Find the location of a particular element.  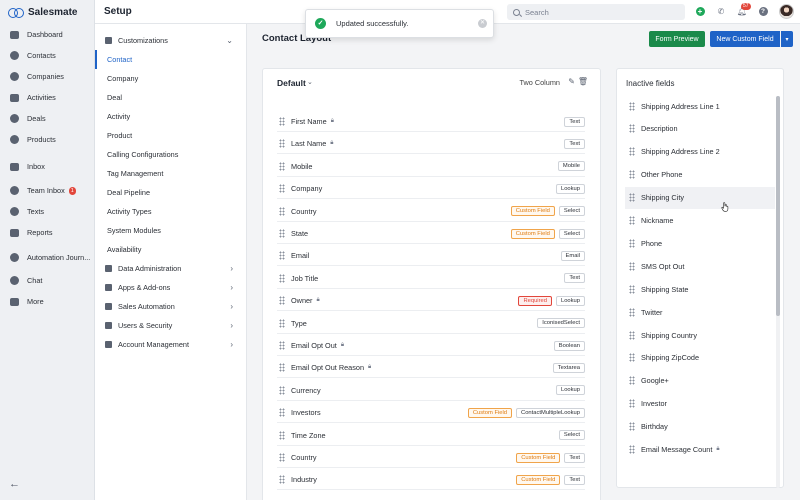

setup-item-tag-management: Tag Management is located at coordinates (171, 173).